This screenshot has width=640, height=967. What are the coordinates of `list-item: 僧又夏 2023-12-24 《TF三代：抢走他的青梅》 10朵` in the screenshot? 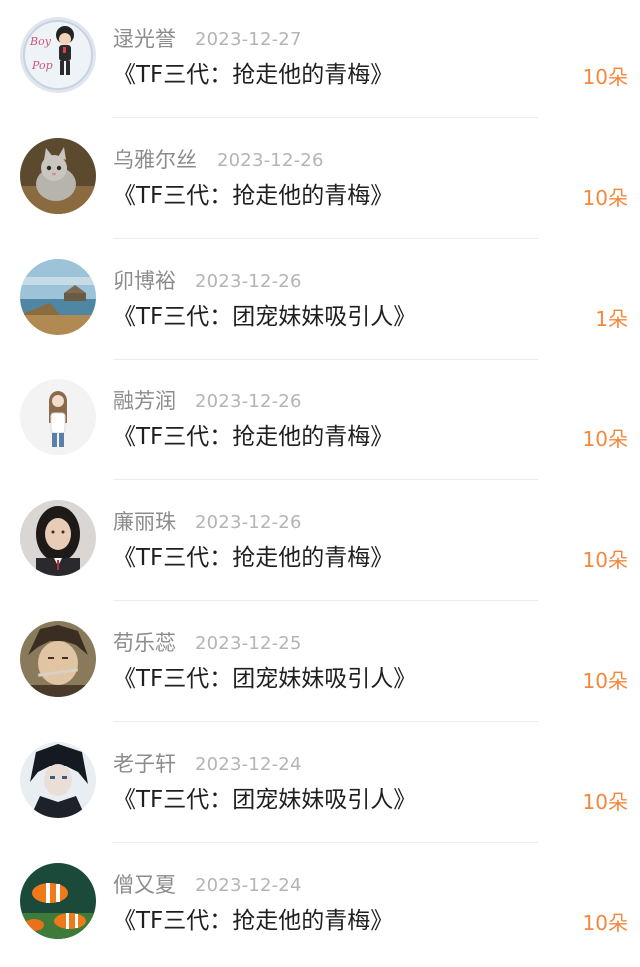 It's located at (320, 906).